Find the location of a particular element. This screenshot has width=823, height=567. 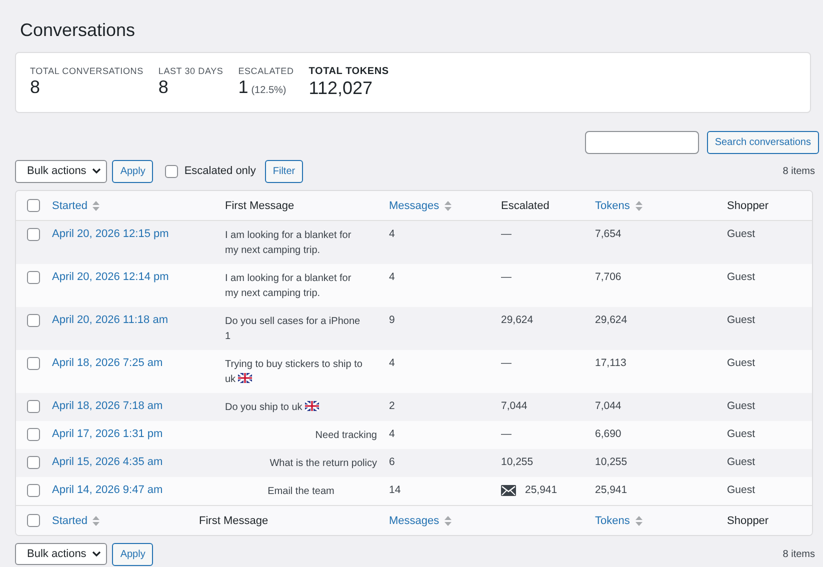

table-cell: 7,706 is located at coordinates (608, 277).